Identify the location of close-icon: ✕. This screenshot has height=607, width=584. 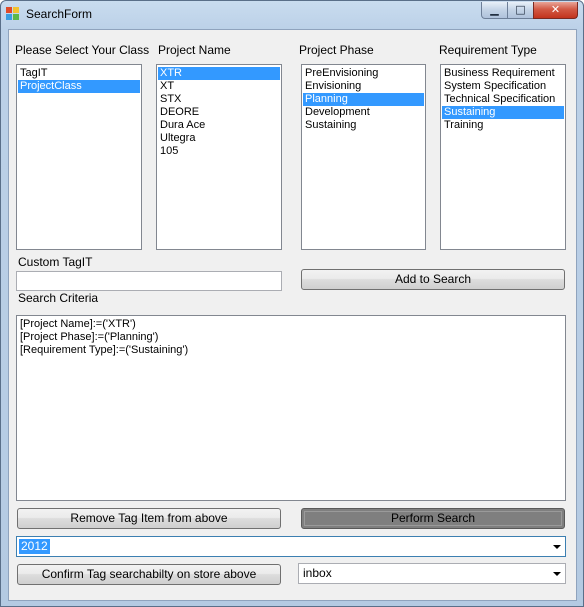
(555, 9).